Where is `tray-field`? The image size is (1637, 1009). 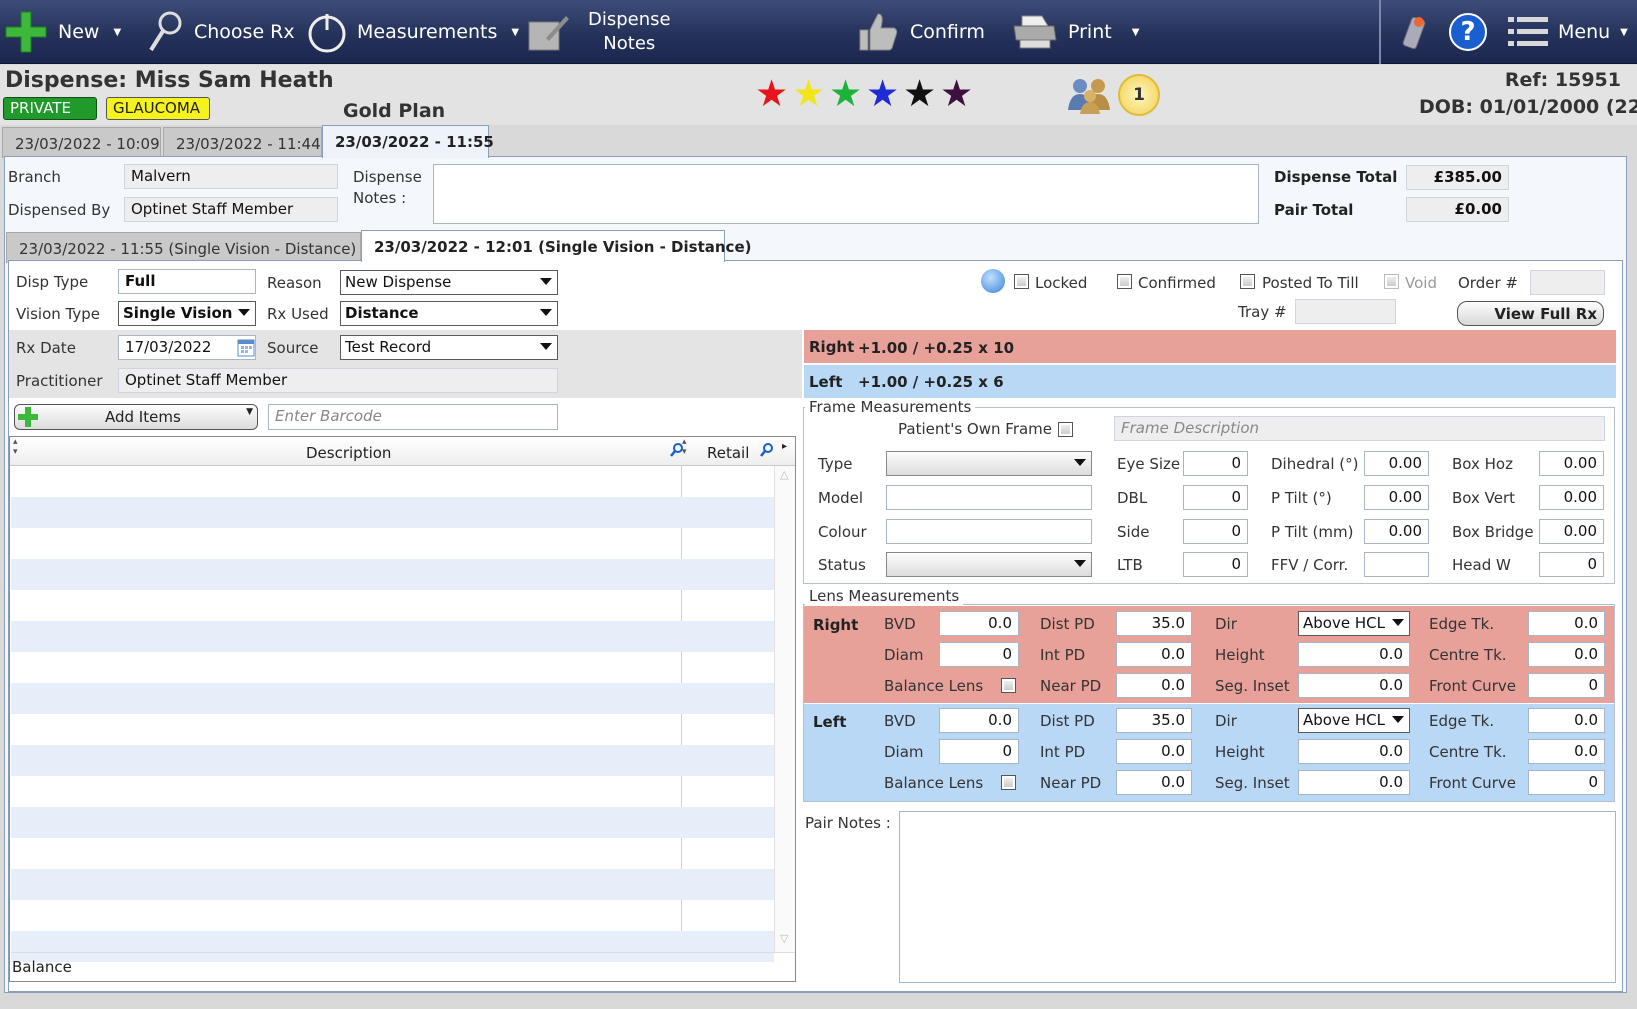
tray-field is located at coordinates (1345, 311).